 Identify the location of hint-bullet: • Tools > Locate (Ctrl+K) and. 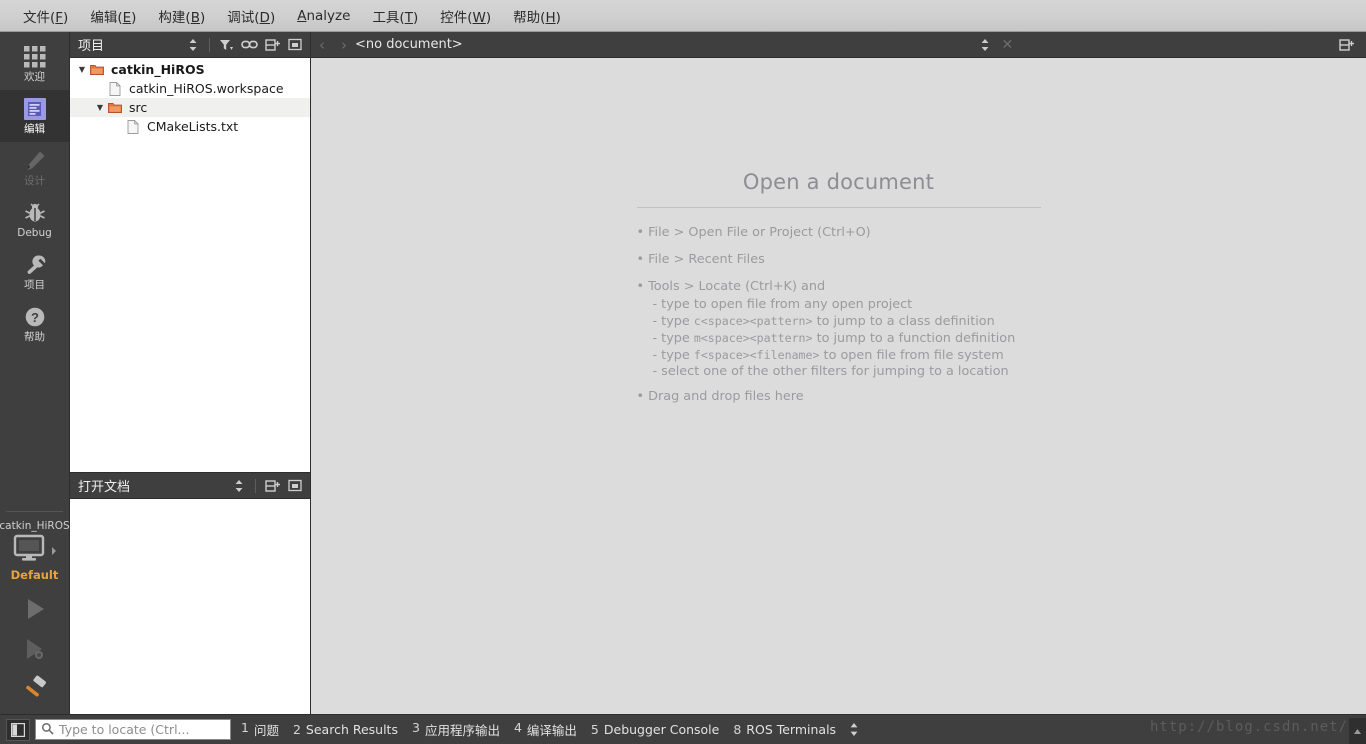
(731, 286).